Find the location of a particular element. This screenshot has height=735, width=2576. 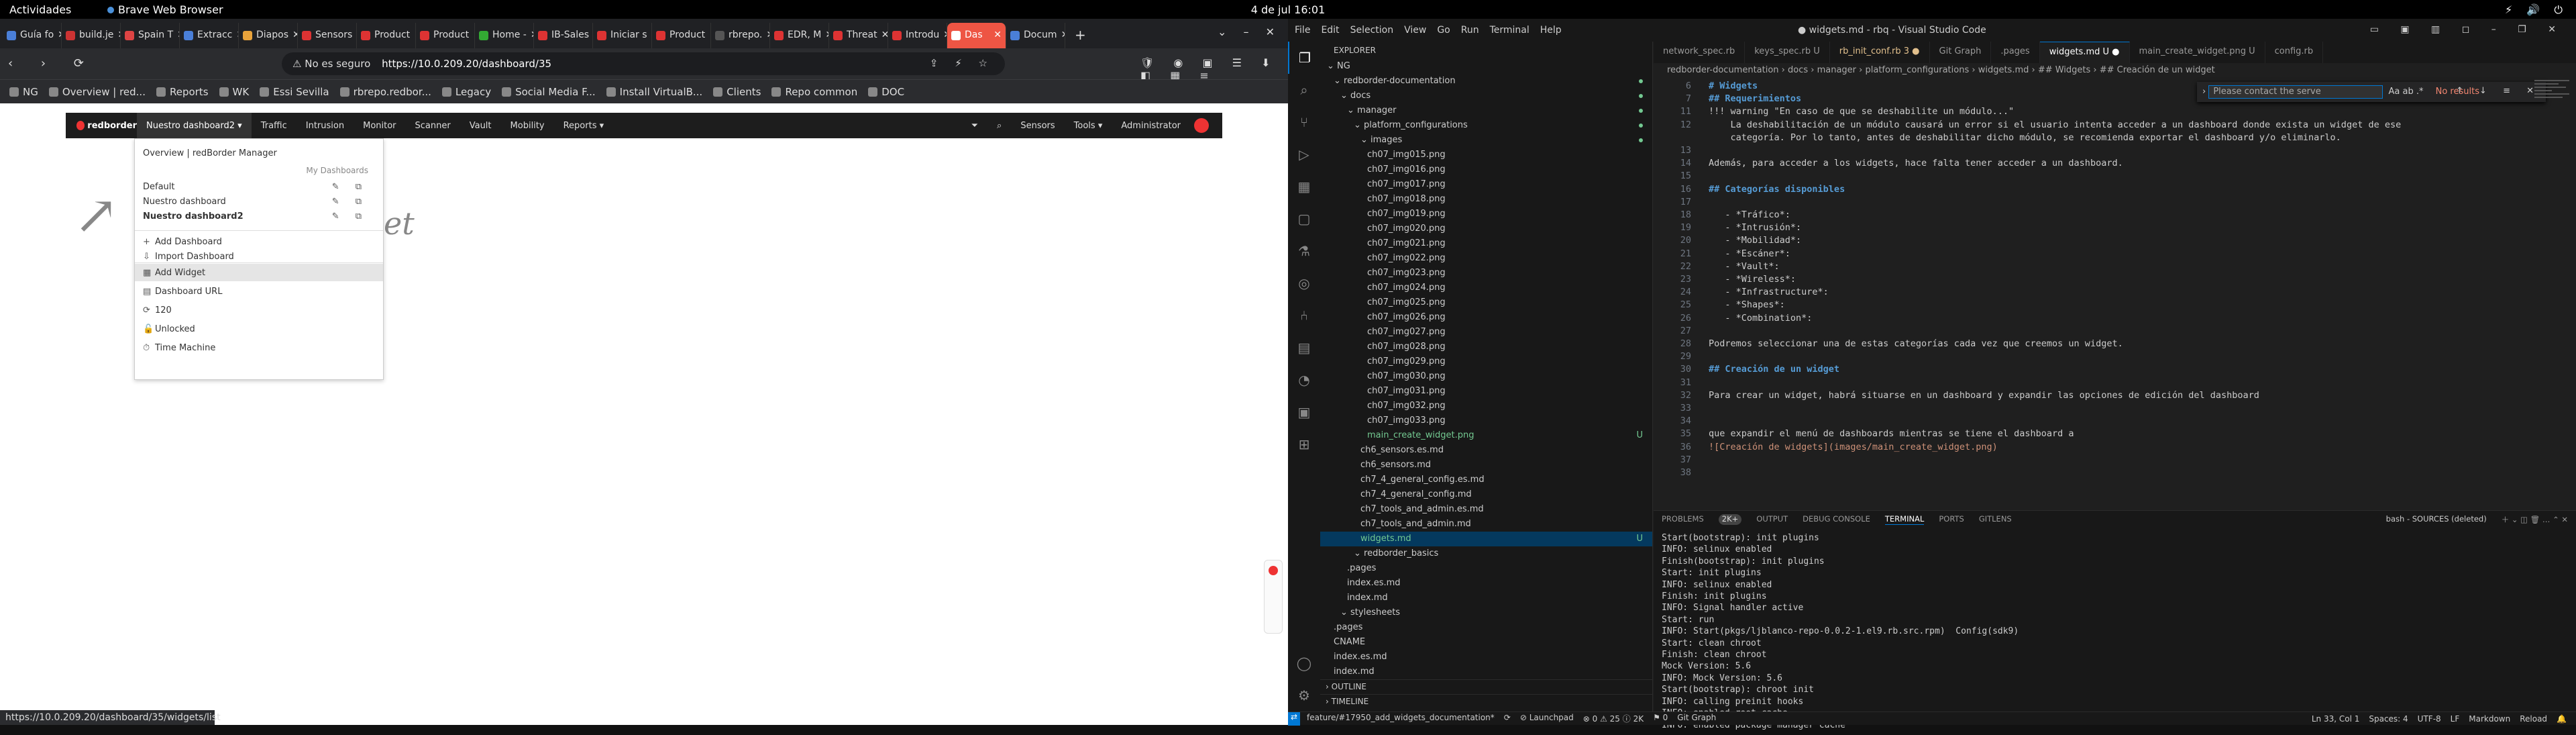

file-item: ch07_img025.png is located at coordinates (1486, 302).